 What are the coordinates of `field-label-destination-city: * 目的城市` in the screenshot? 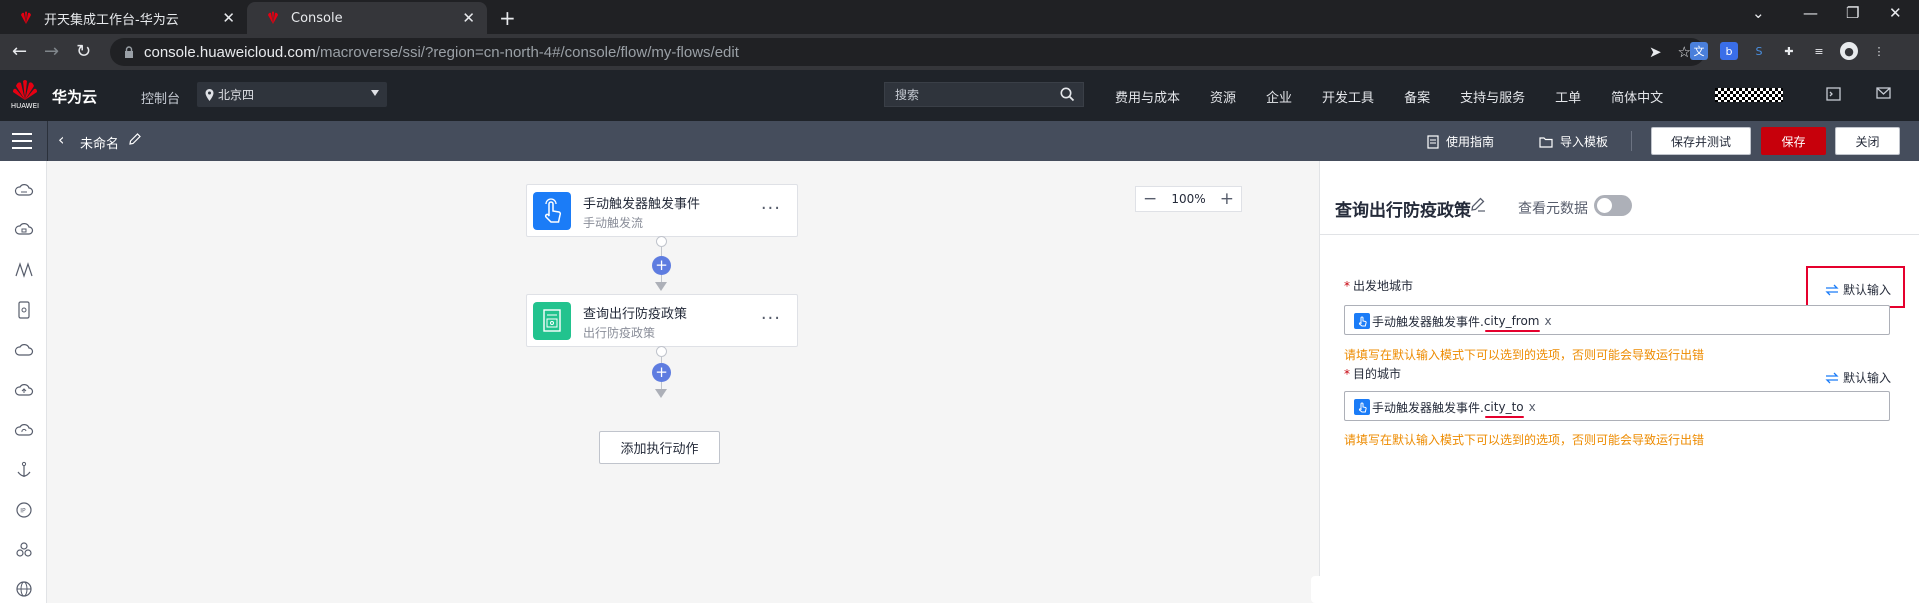 It's located at (1373, 374).